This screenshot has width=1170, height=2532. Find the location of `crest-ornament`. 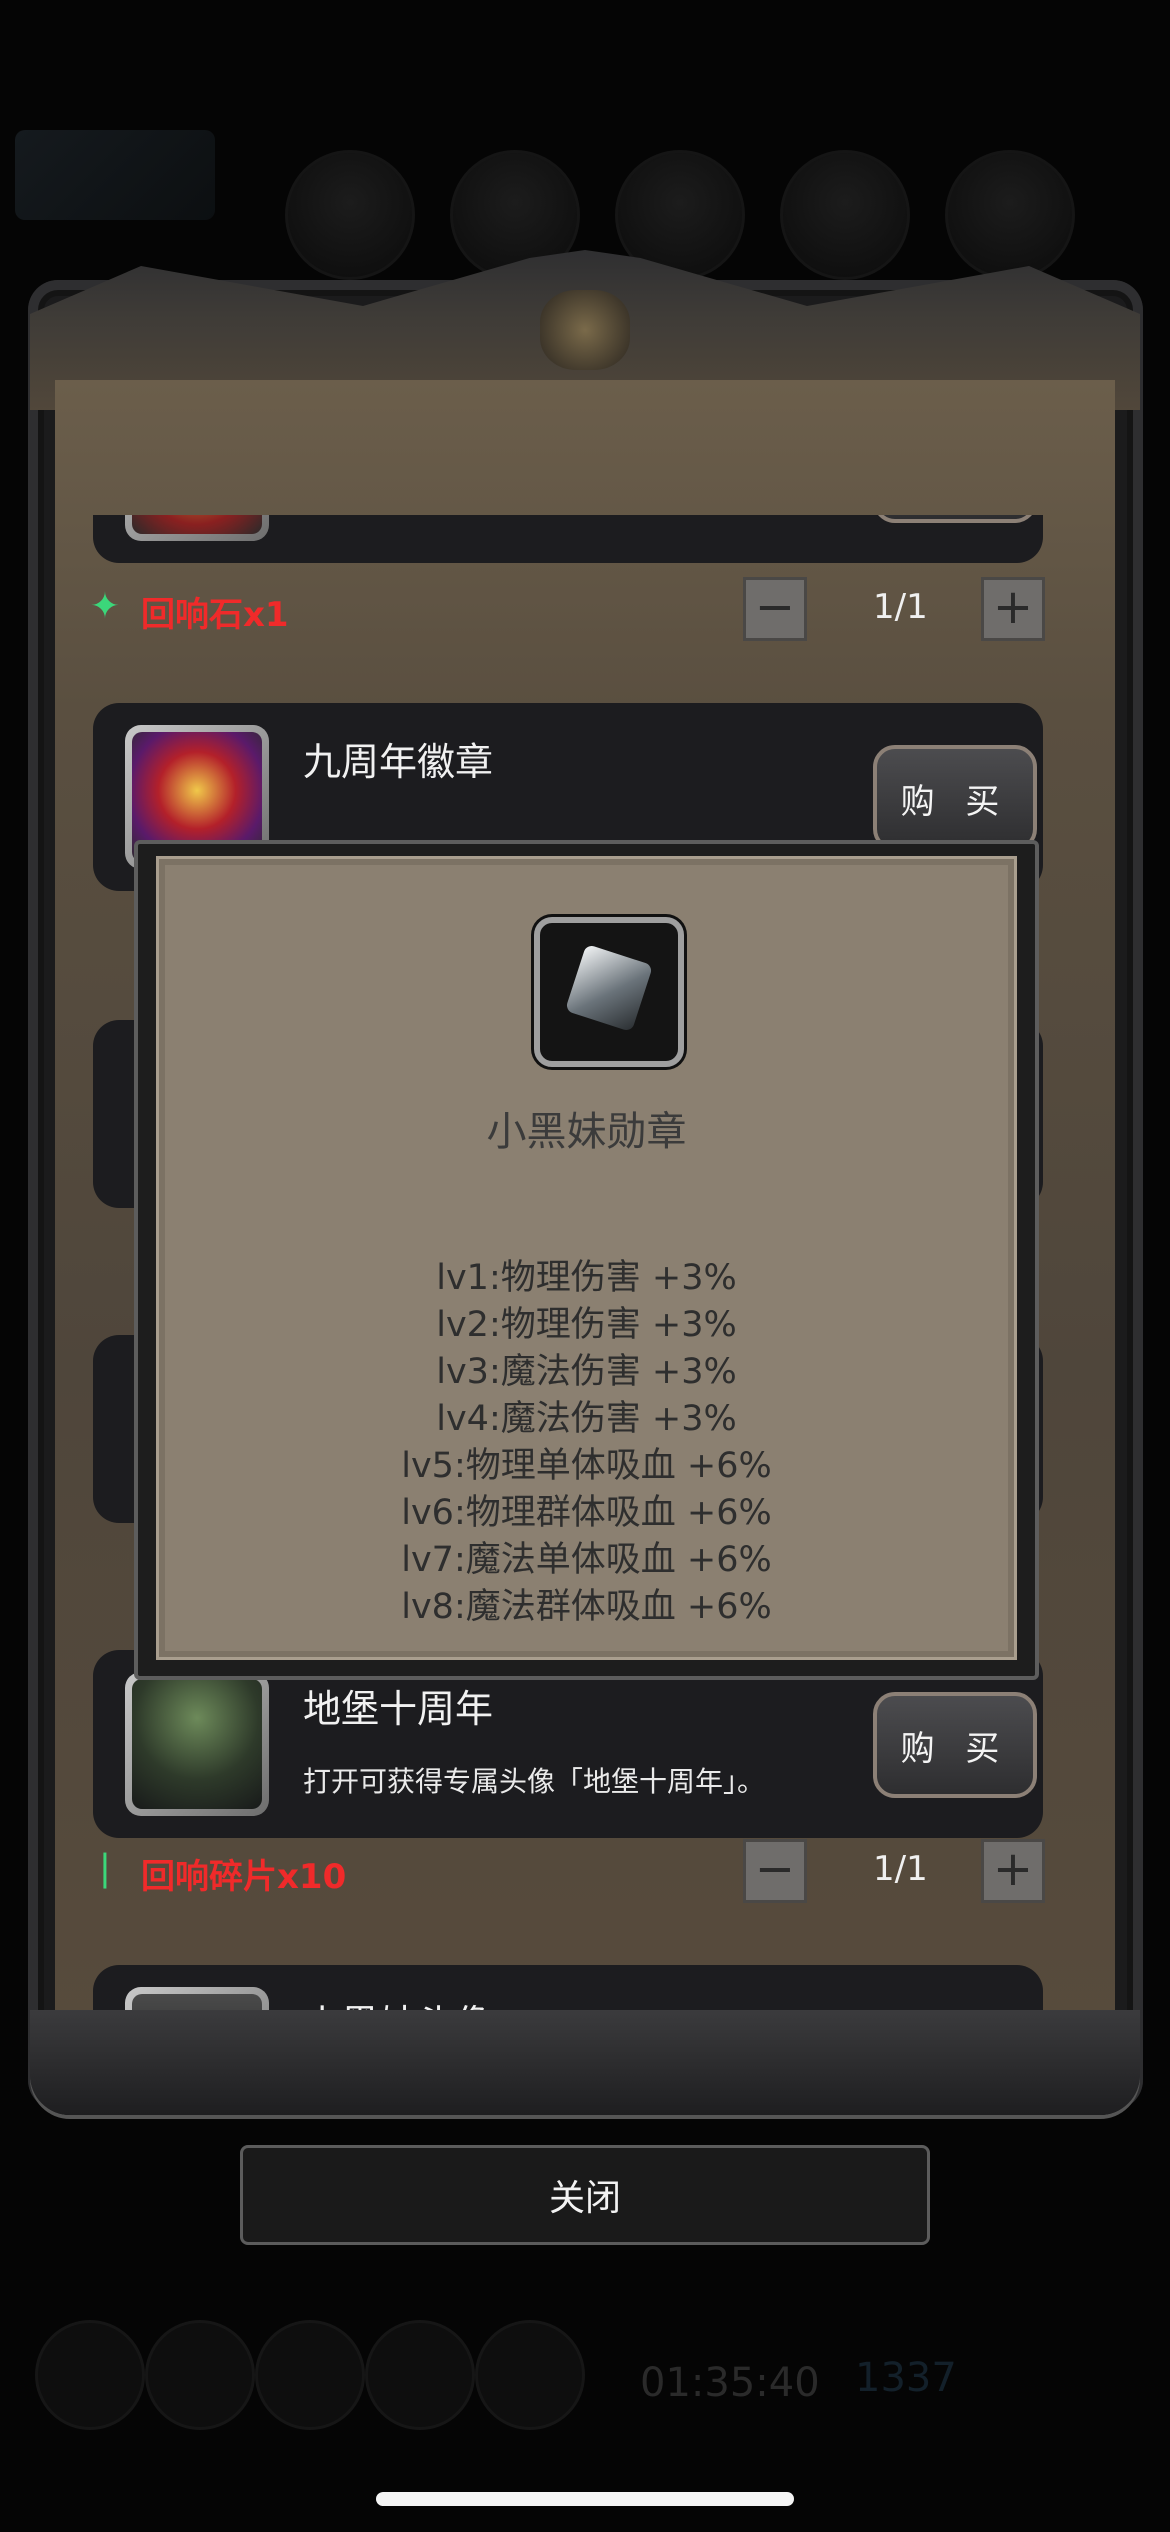

crest-ornament is located at coordinates (585, 330).